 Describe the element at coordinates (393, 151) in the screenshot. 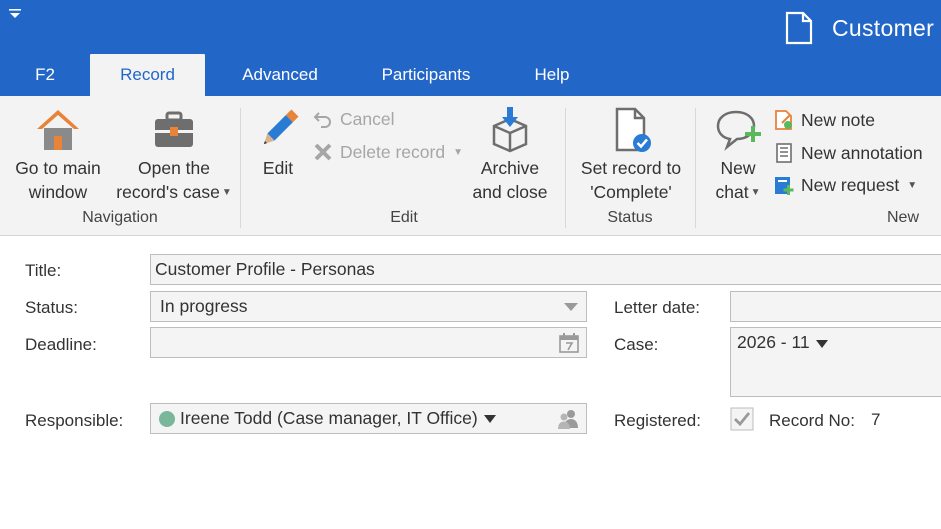

I see `delete-record-label: Delete record` at that location.